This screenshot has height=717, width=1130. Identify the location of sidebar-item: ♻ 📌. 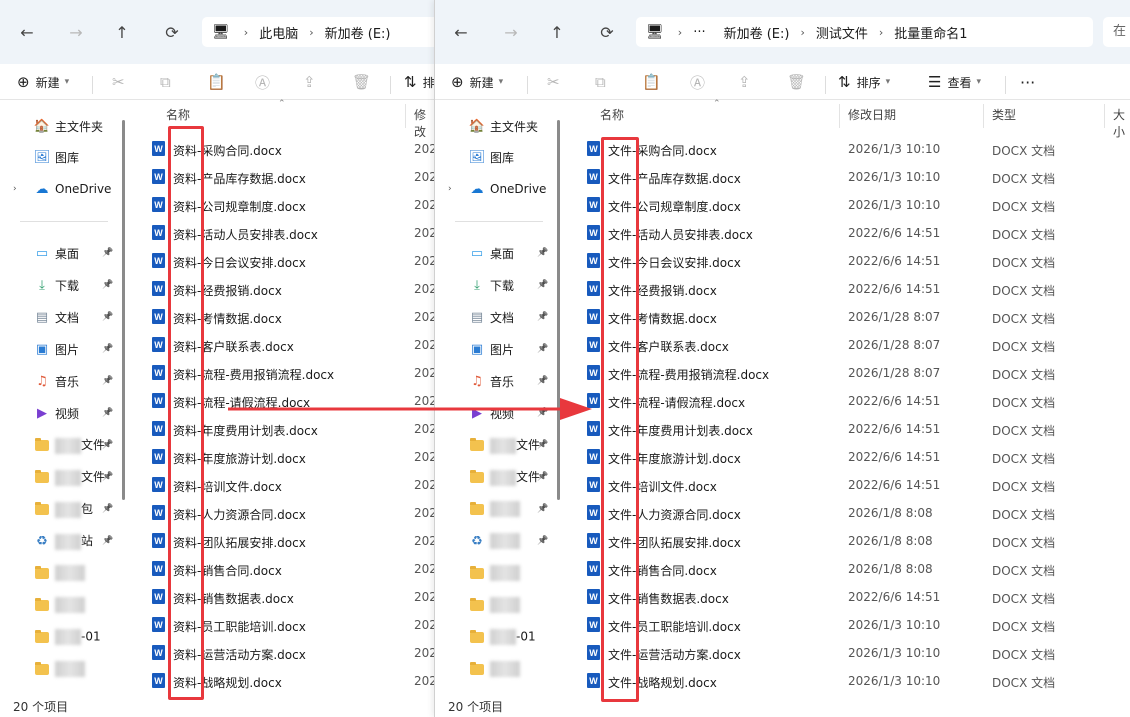
(495, 541).